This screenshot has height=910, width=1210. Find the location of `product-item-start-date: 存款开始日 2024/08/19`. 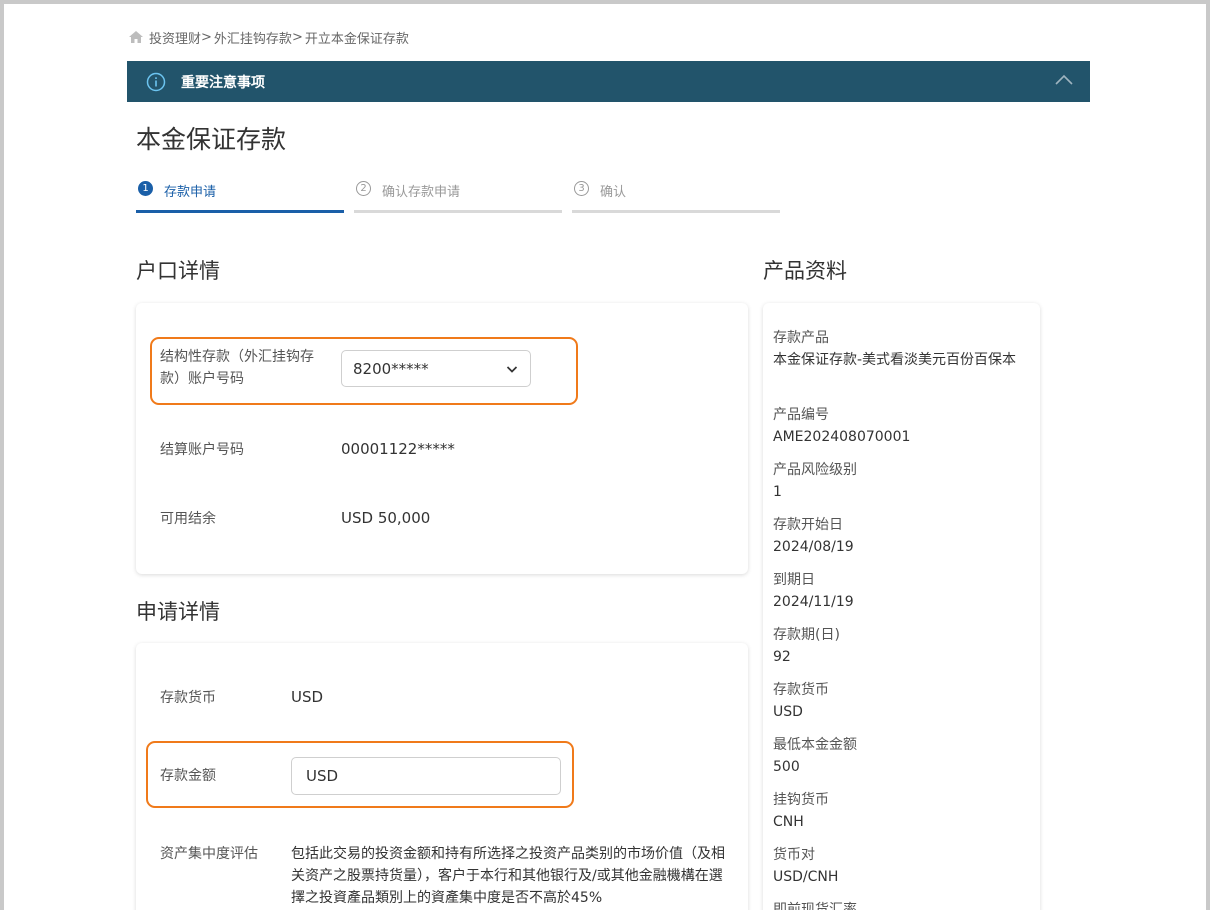

product-item-start-date: 存款开始日 2024/08/19 is located at coordinates (904, 541).